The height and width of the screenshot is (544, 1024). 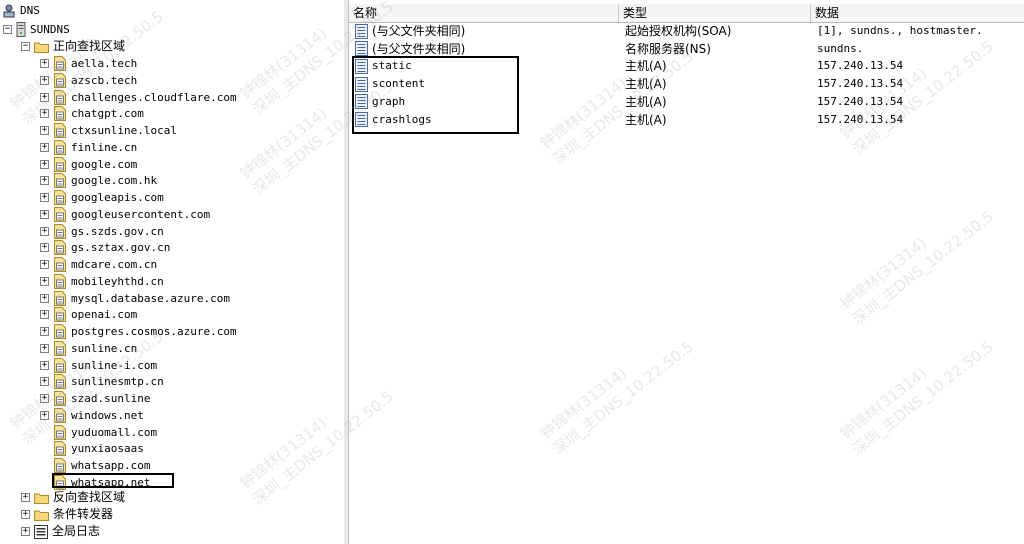 What do you see at coordinates (111, 465) in the screenshot?
I see `tree-zone-label: whatsapp.com` at bounding box center [111, 465].